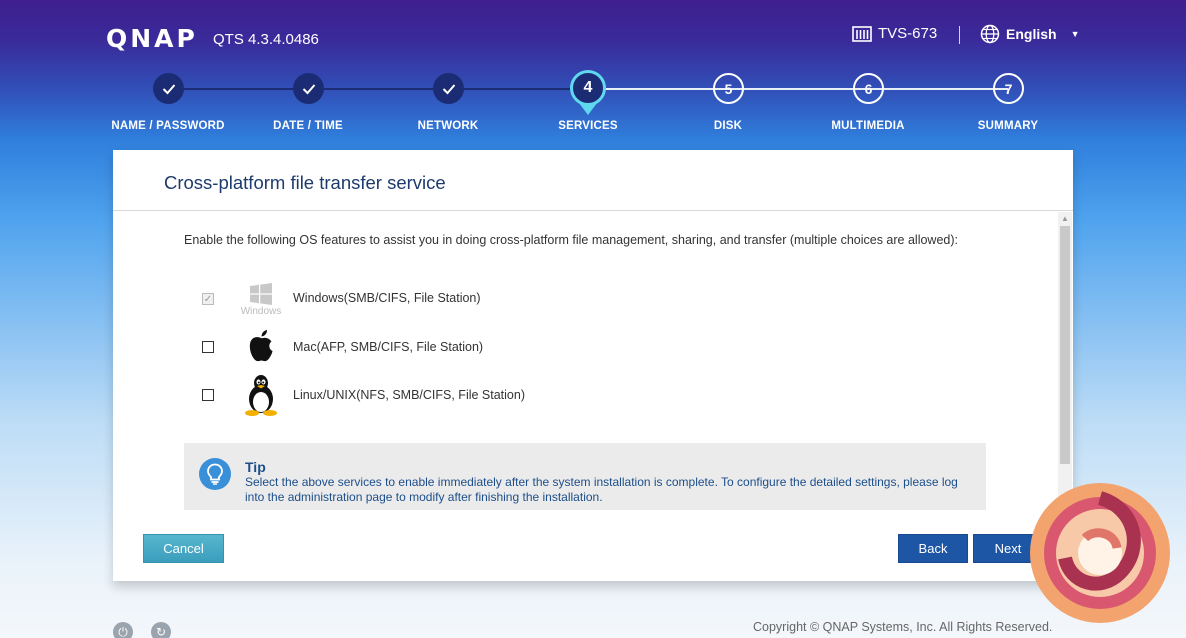 The image size is (1186, 638). What do you see at coordinates (933, 548) in the screenshot?
I see `back-button: Back` at bounding box center [933, 548].